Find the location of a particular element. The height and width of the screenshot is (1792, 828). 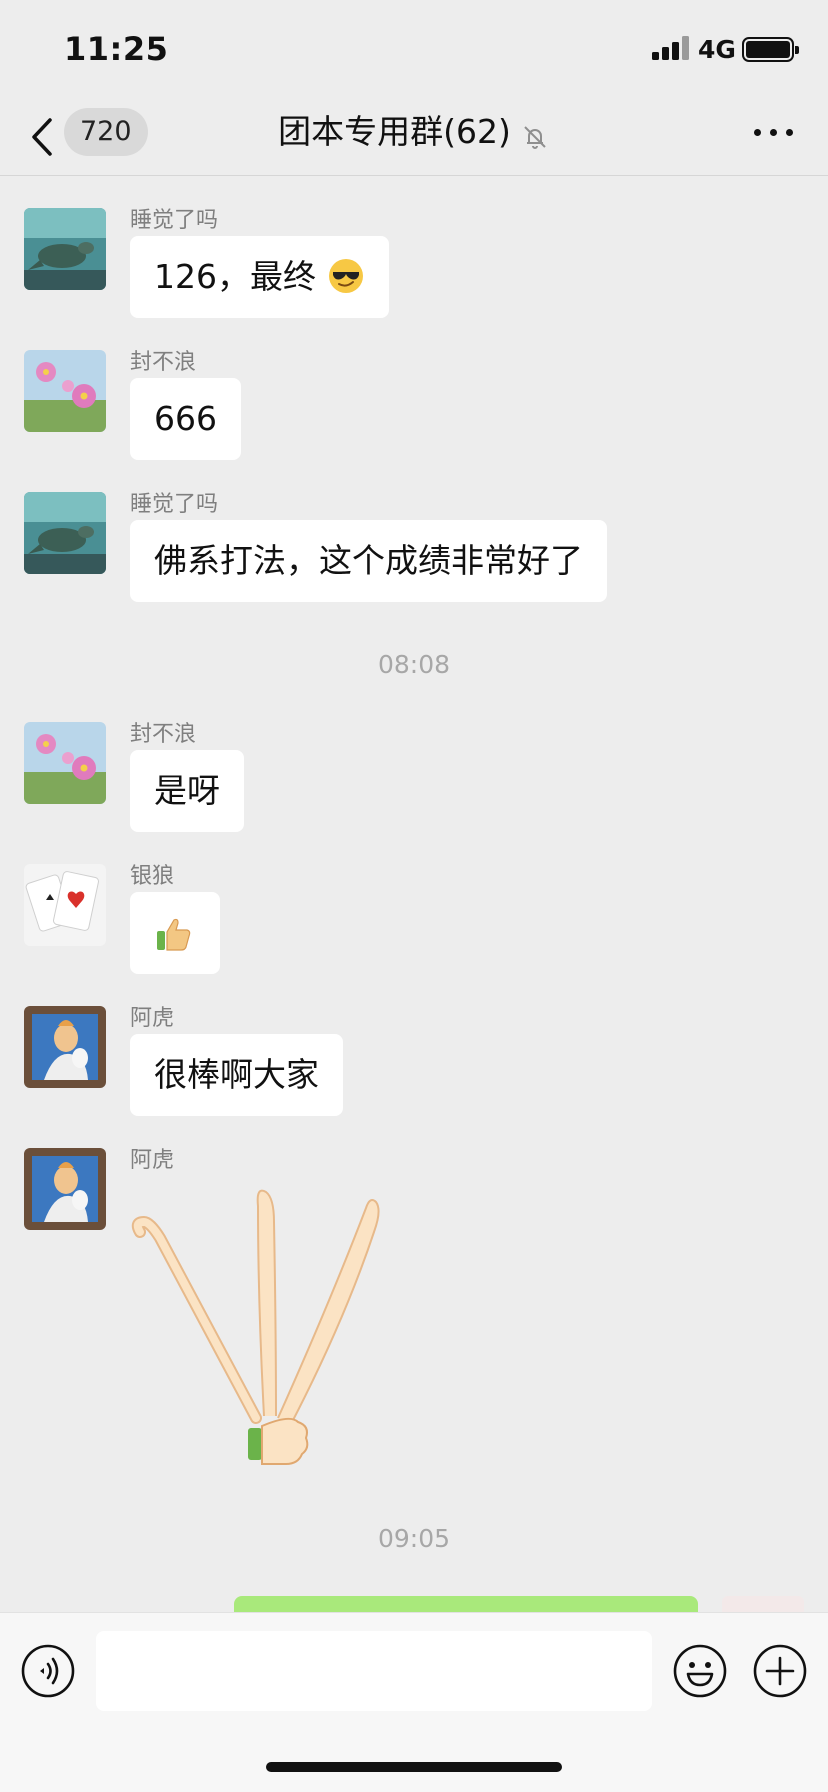

timestamp-divider: 09:05 is located at coordinates (414, 1538).